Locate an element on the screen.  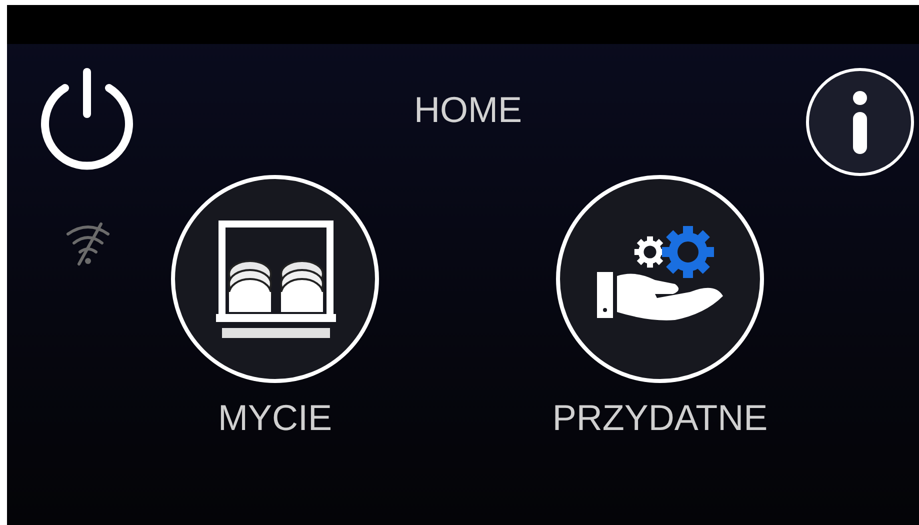
page-title: HOME is located at coordinates (468, 110).